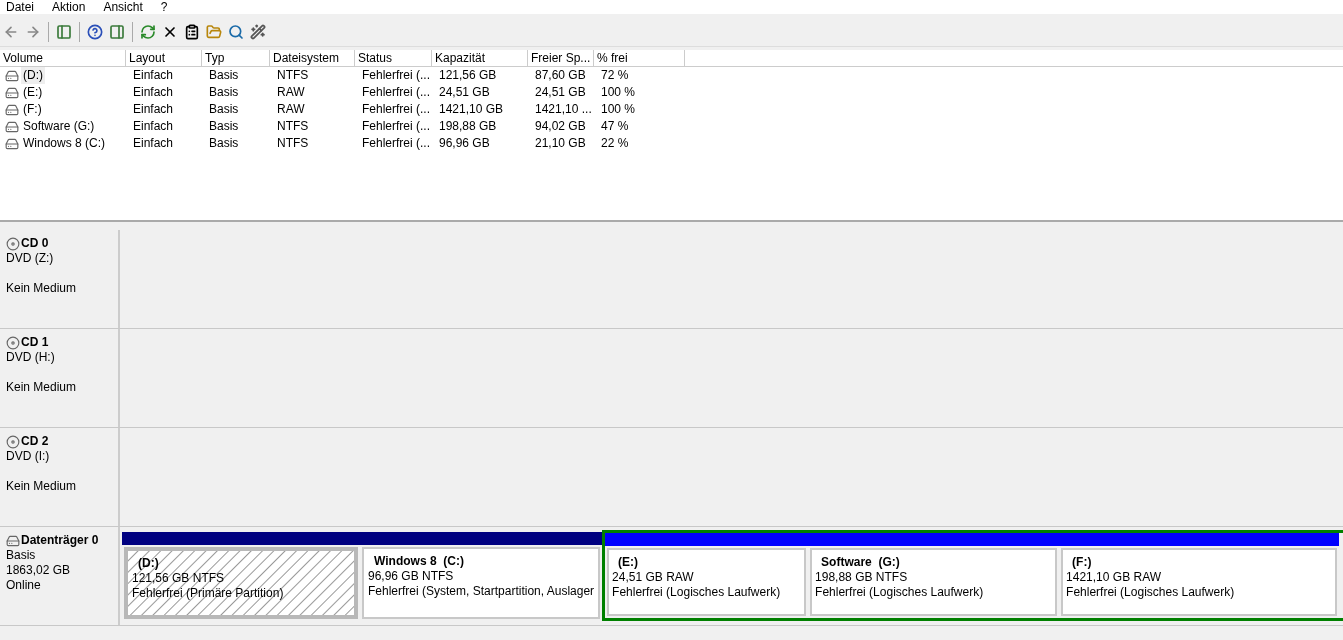  What do you see at coordinates (69, 7) in the screenshot?
I see `menu-item: Aktion` at bounding box center [69, 7].